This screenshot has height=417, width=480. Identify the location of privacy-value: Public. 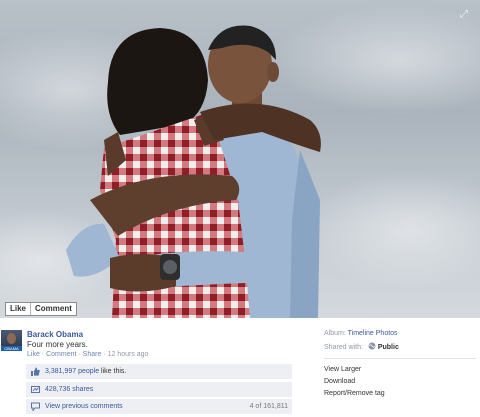
(388, 347).